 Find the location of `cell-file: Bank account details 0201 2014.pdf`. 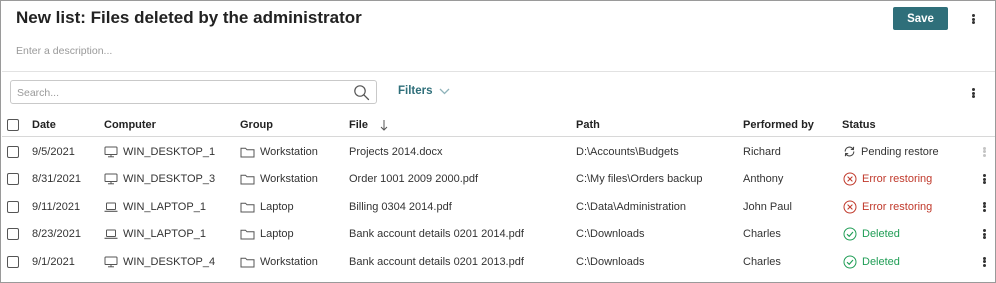

cell-file: Bank account details 0201 2014.pdf is located at coordinates (436, 234).